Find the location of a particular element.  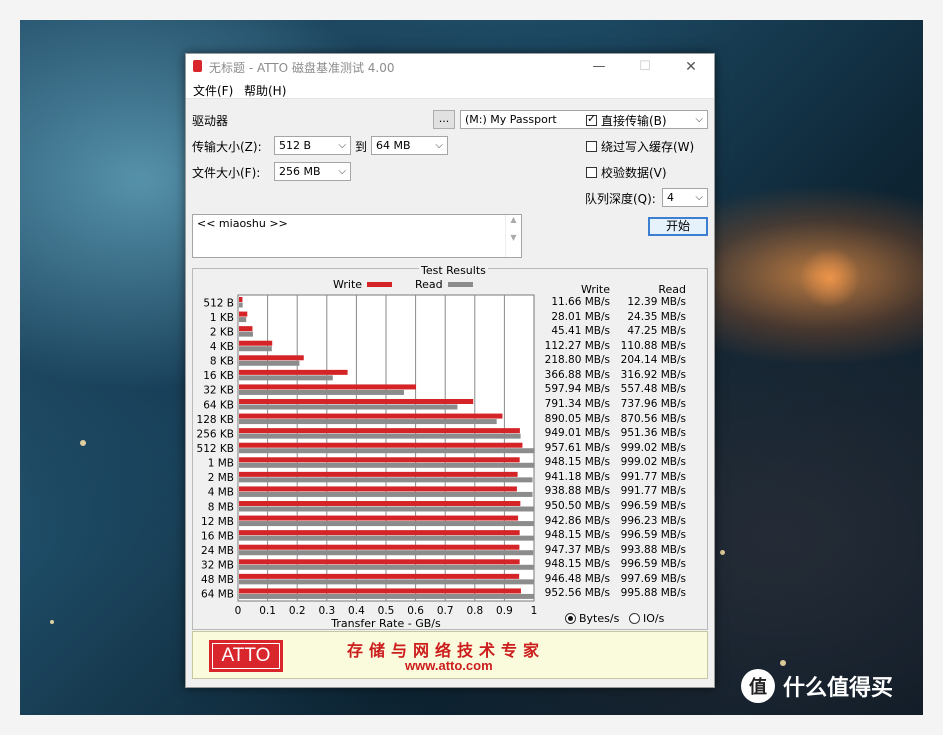

file-size-select: 256 MB ⌵ is located at coordinates (312, 171).